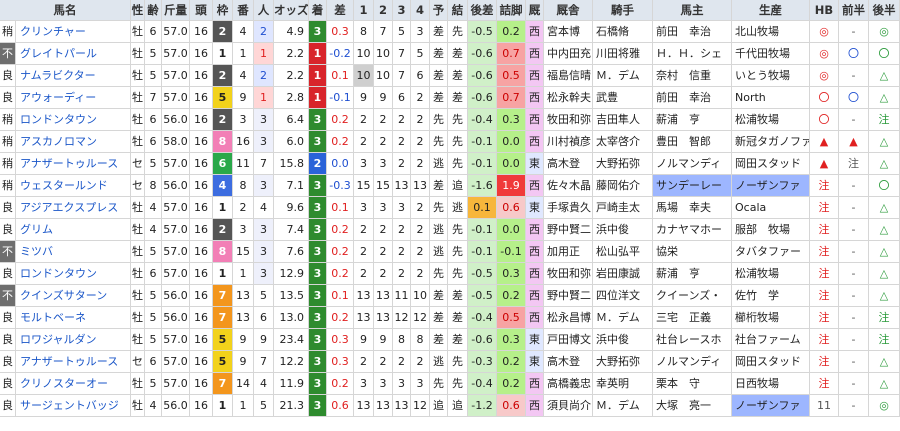 The height and width of the screenshot is (431, 900). Describe the element at coordinates (771, 98) in the screenshot. I see `breeder: North` at that location.